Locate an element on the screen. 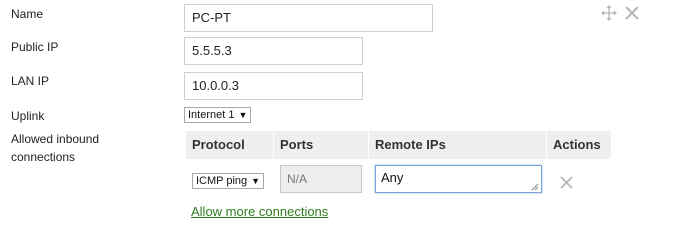 The image size is (673, 240). close-icon is located at coordinates (632, 13).